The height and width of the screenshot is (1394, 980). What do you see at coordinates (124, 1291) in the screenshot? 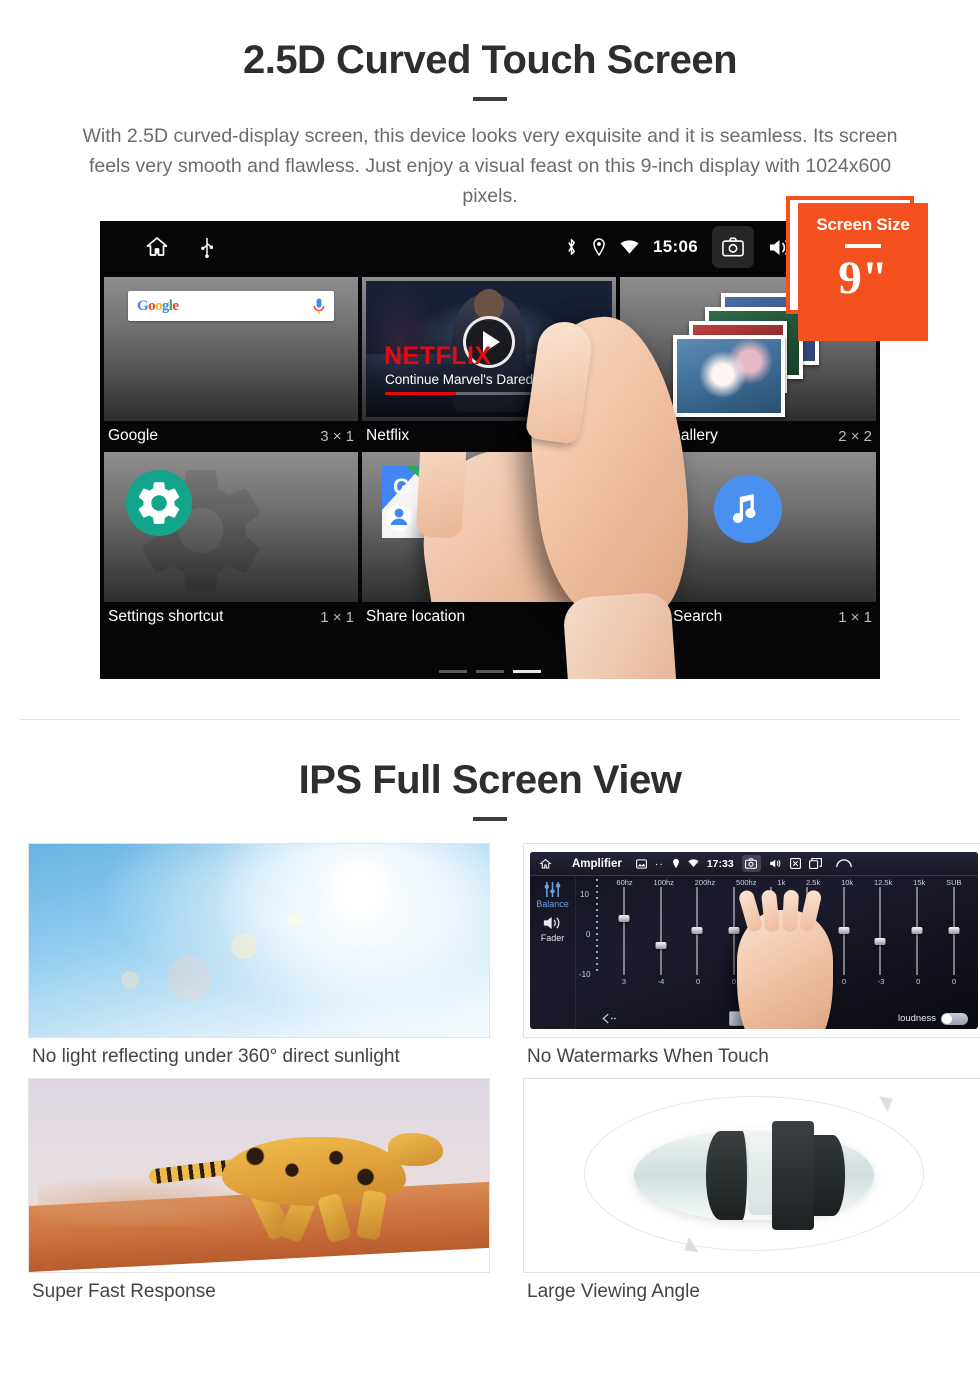
I see `card-caption: Super Fast Response` at bounding box center [124, 1291].